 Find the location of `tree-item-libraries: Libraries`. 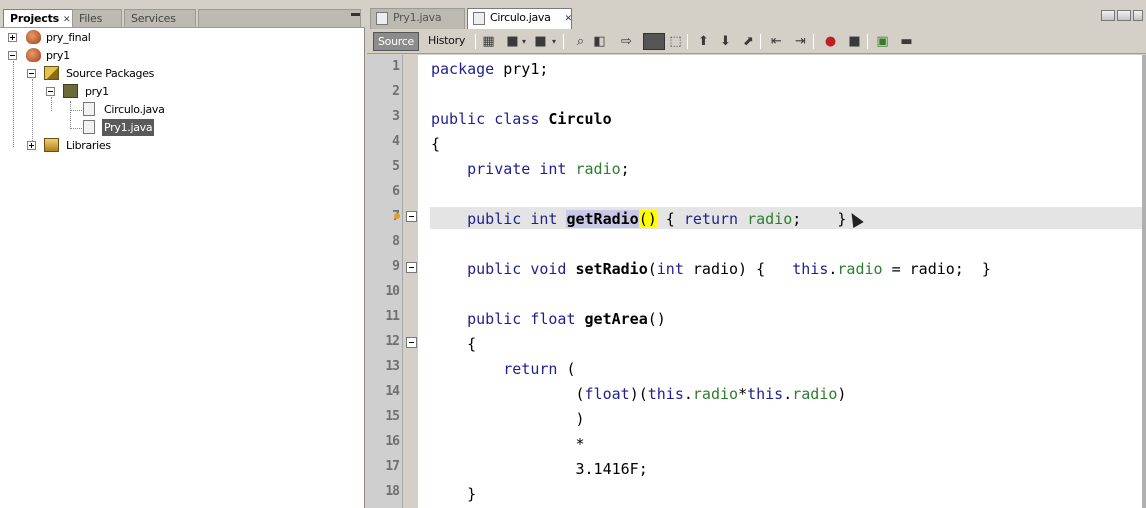

tree-item-libraries: Libraries is located at coordinates (100, 145).